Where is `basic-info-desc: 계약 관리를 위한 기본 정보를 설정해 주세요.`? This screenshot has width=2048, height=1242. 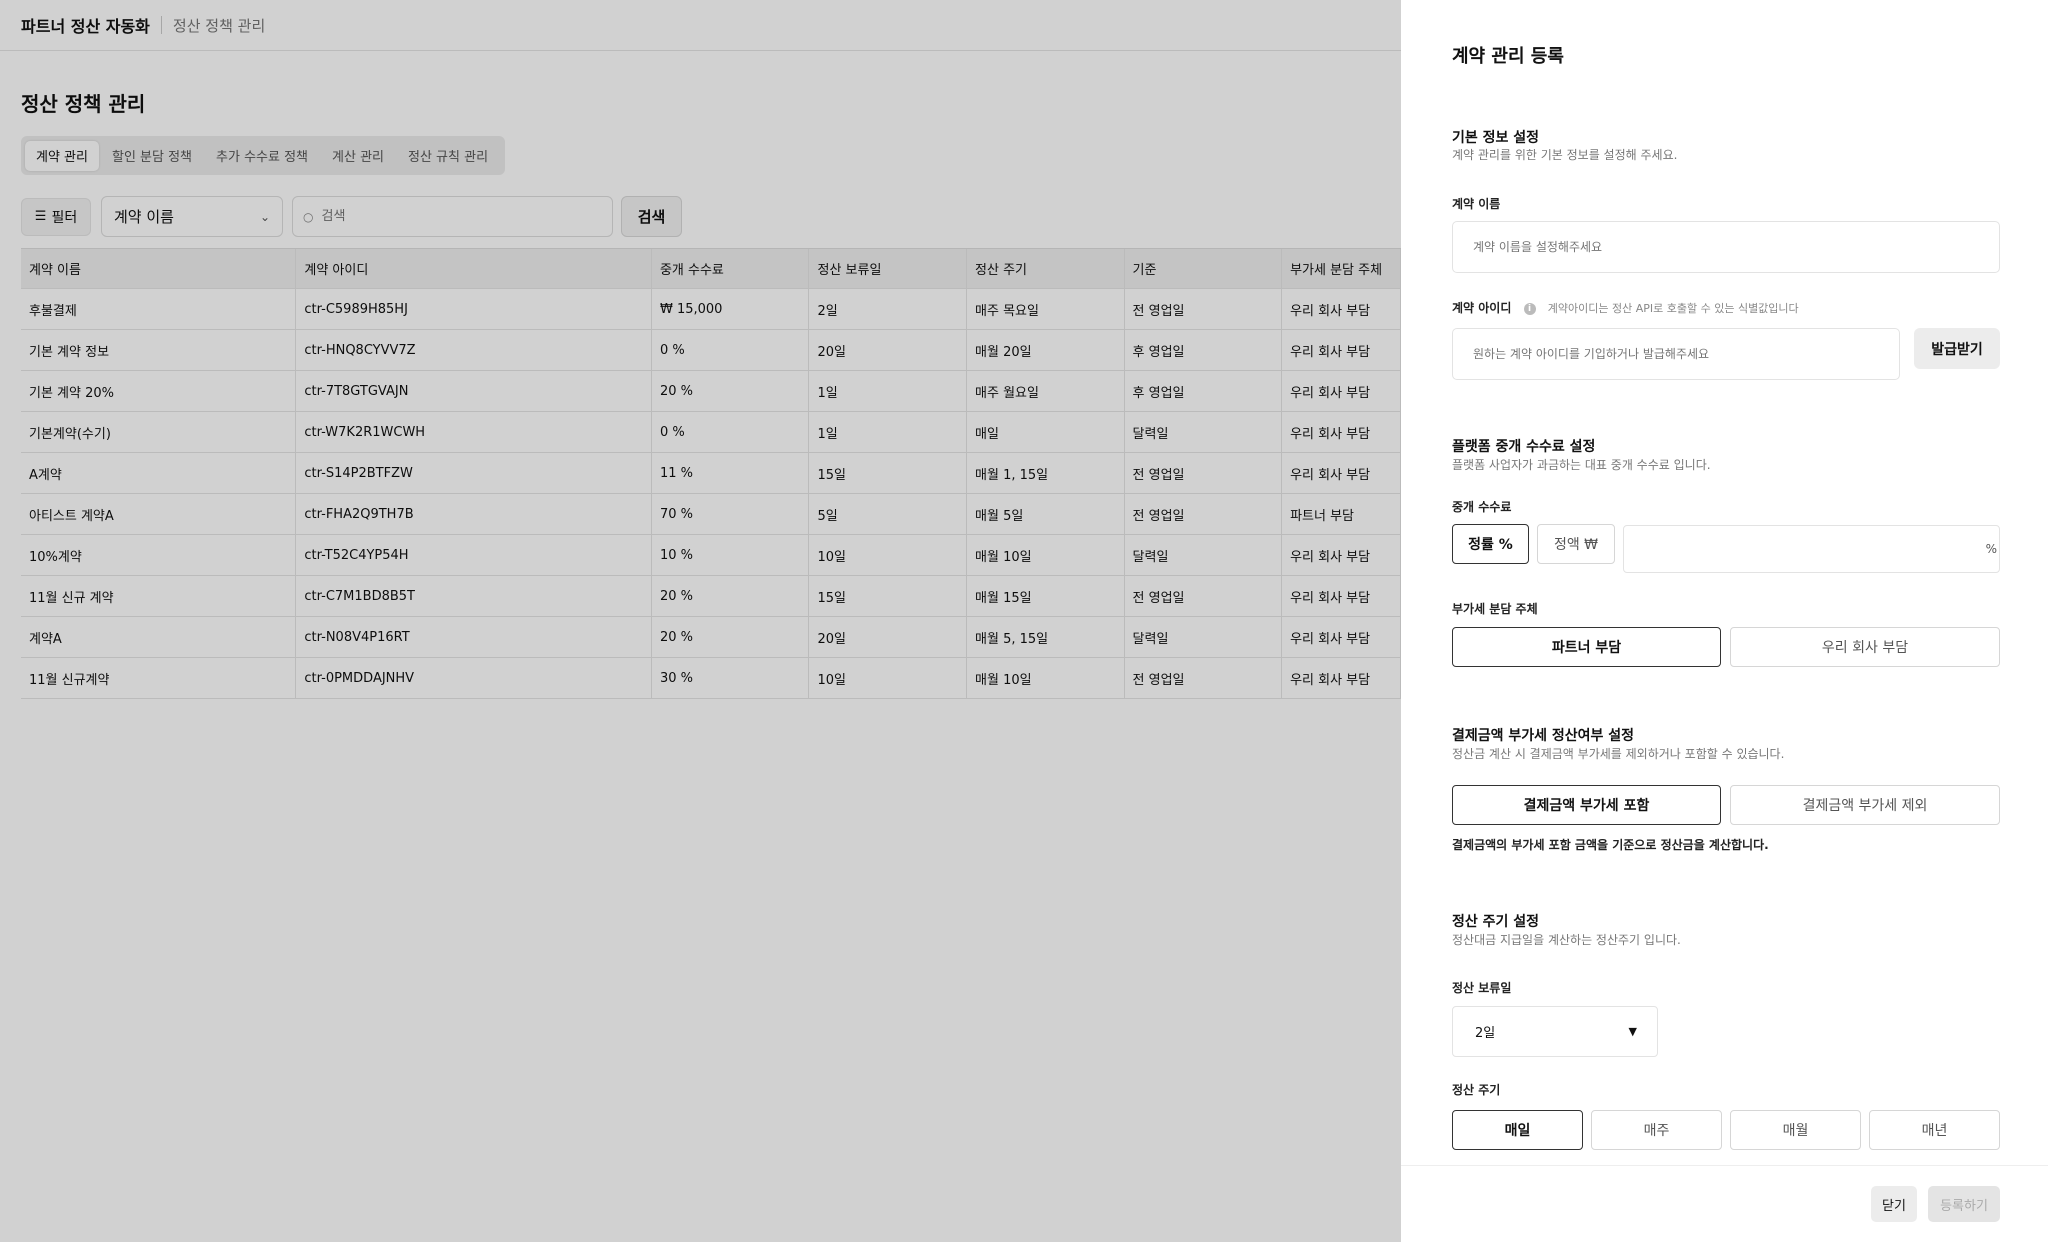
basic-info-desc: 계약 관리를 위한 기본 정보를 설정해 주세요. is located at coordinates (1565, 155).